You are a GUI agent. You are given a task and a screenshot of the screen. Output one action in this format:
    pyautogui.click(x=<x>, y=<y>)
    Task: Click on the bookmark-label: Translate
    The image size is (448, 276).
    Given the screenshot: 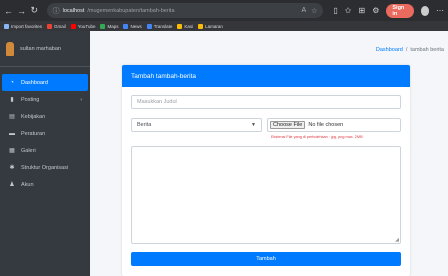 What is the action you would take?
    pyautogui.click(x=163, y=26)
    